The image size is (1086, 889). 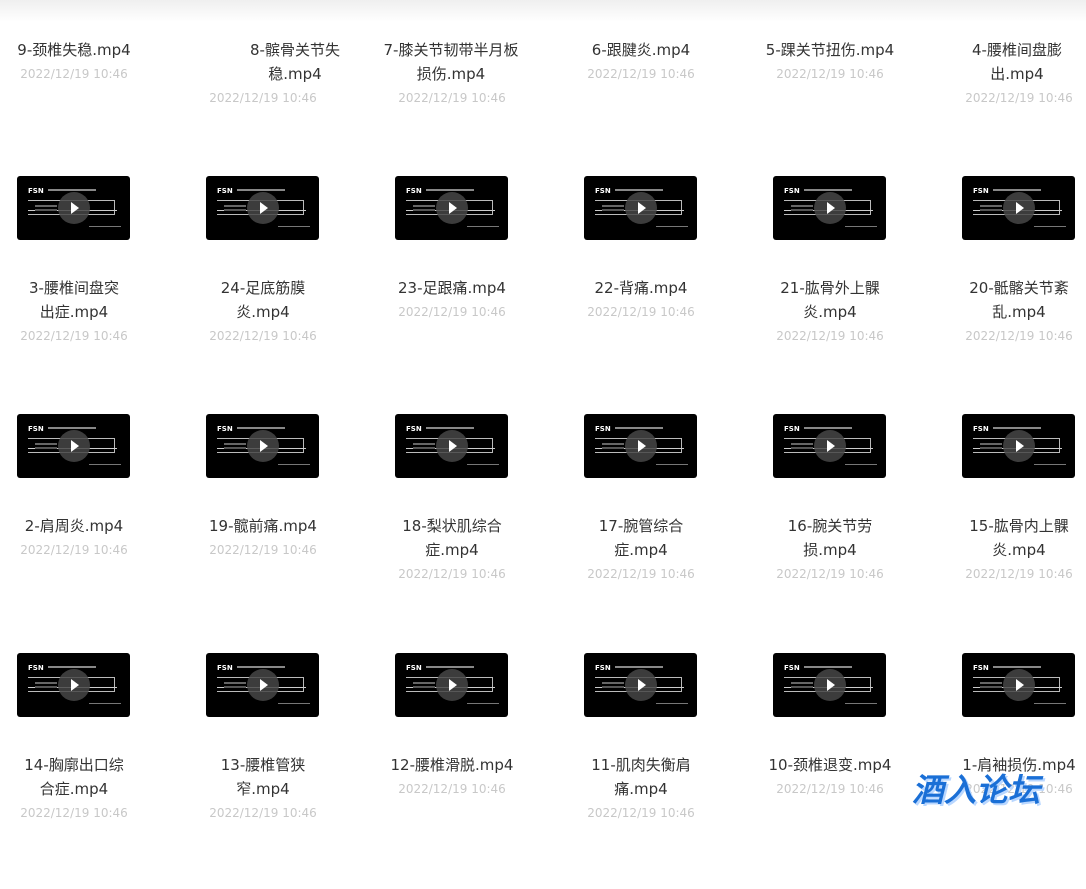 I want to click on file-tile: FSN 3-腰椎间盘突出症.mp4 2022/12/19 10:46, so click(x=94, y=294).